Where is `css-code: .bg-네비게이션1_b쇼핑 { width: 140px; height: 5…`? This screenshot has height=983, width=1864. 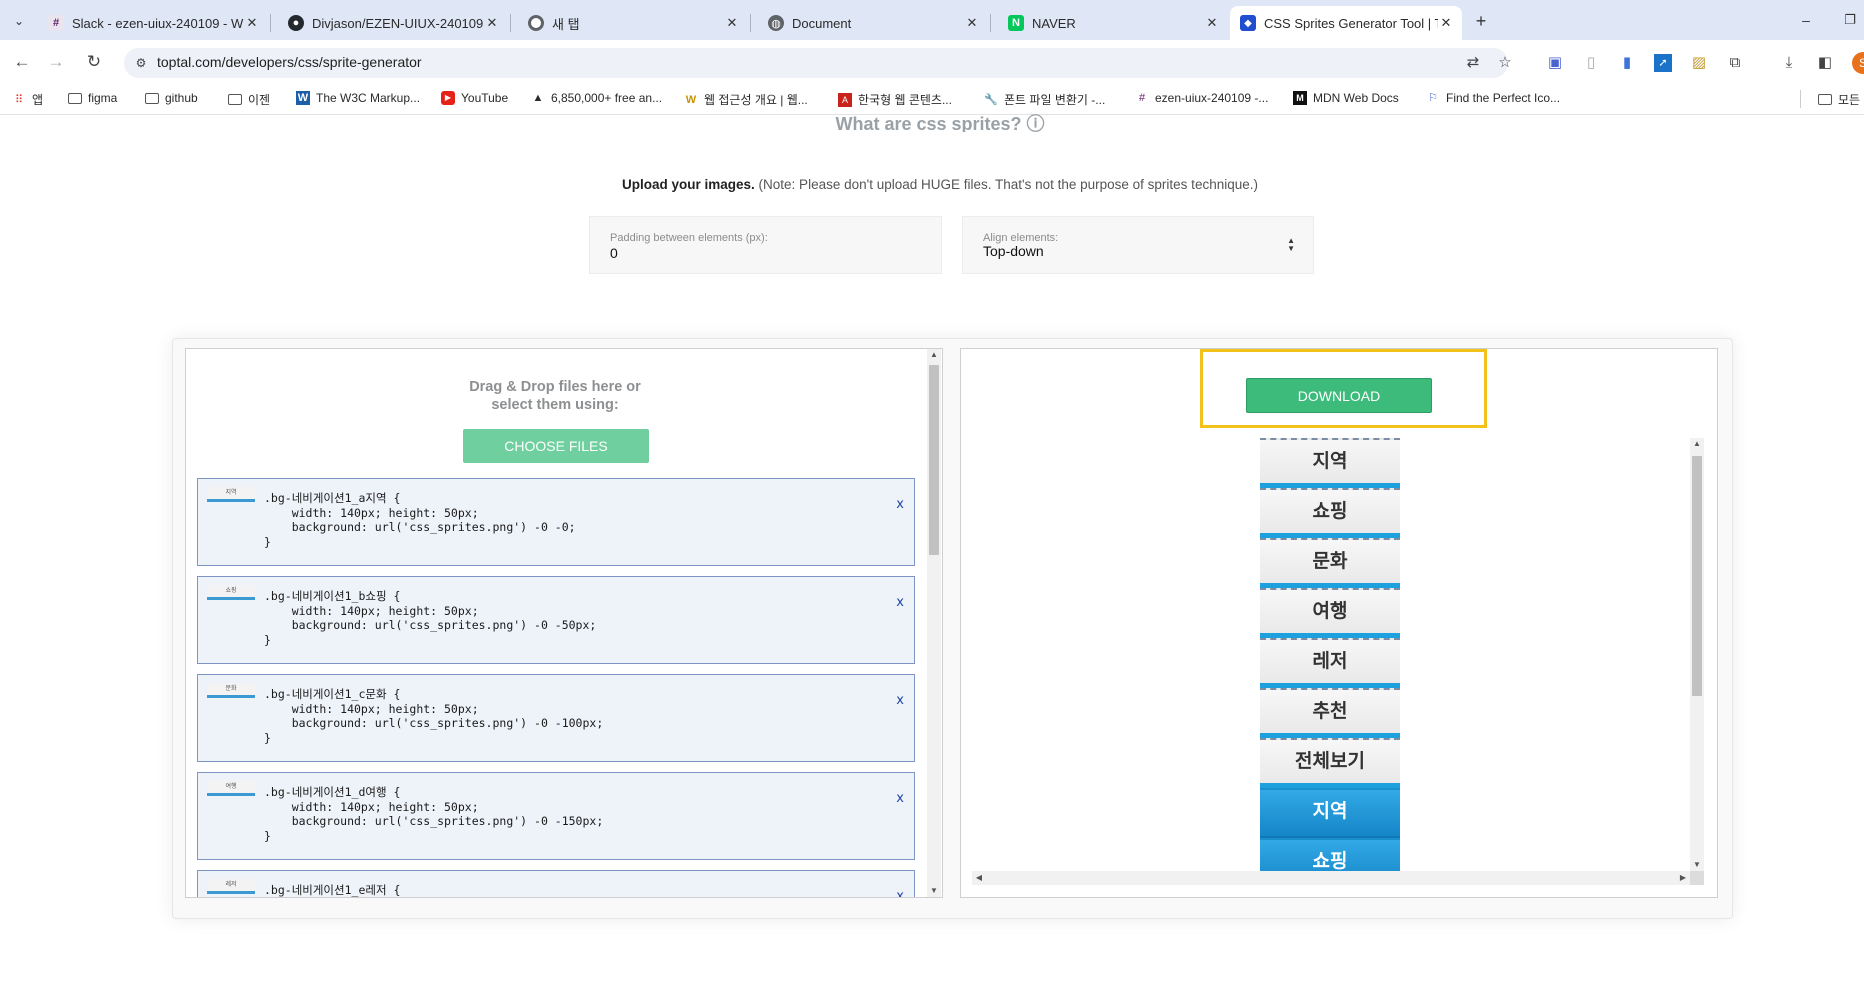 css-code: .bg-네비게이션1_b쇼핑 { width: 140px; height: 5… is located at coordinates (430, 618).